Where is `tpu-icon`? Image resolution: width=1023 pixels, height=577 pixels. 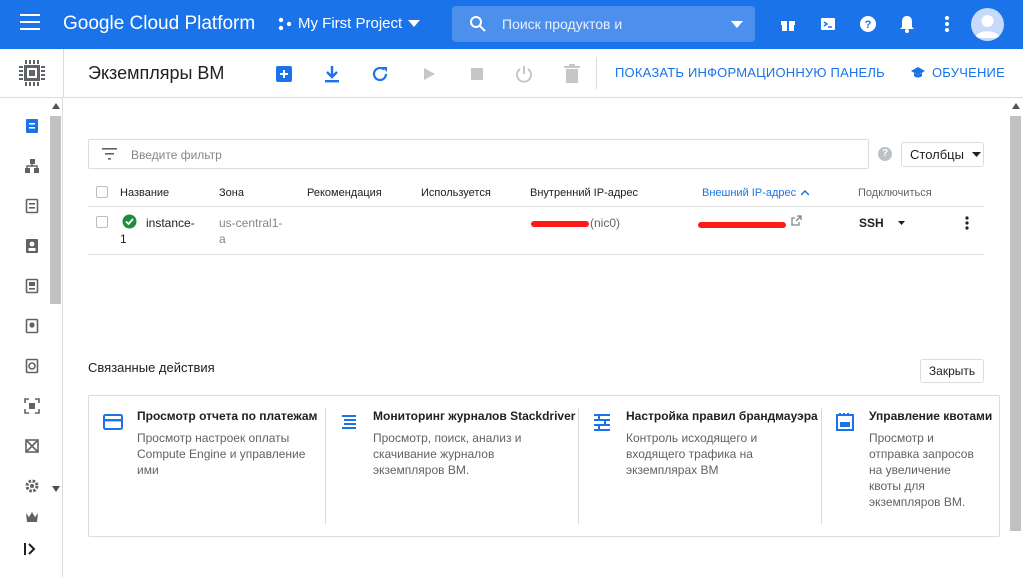 tpu-icon is located at coordinates (32, 446).